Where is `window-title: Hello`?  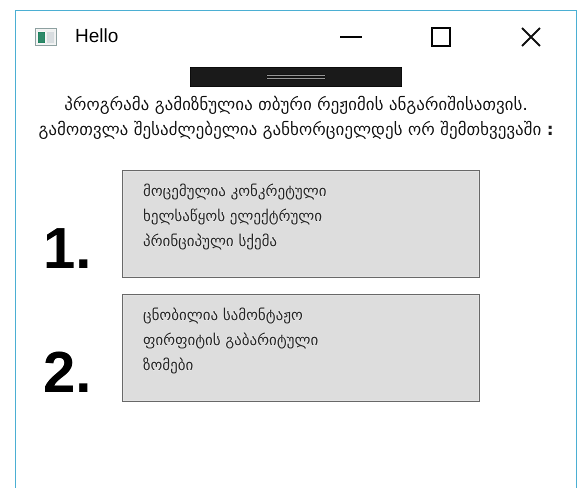
window-title: Hello is located at coordinates (96, 36).